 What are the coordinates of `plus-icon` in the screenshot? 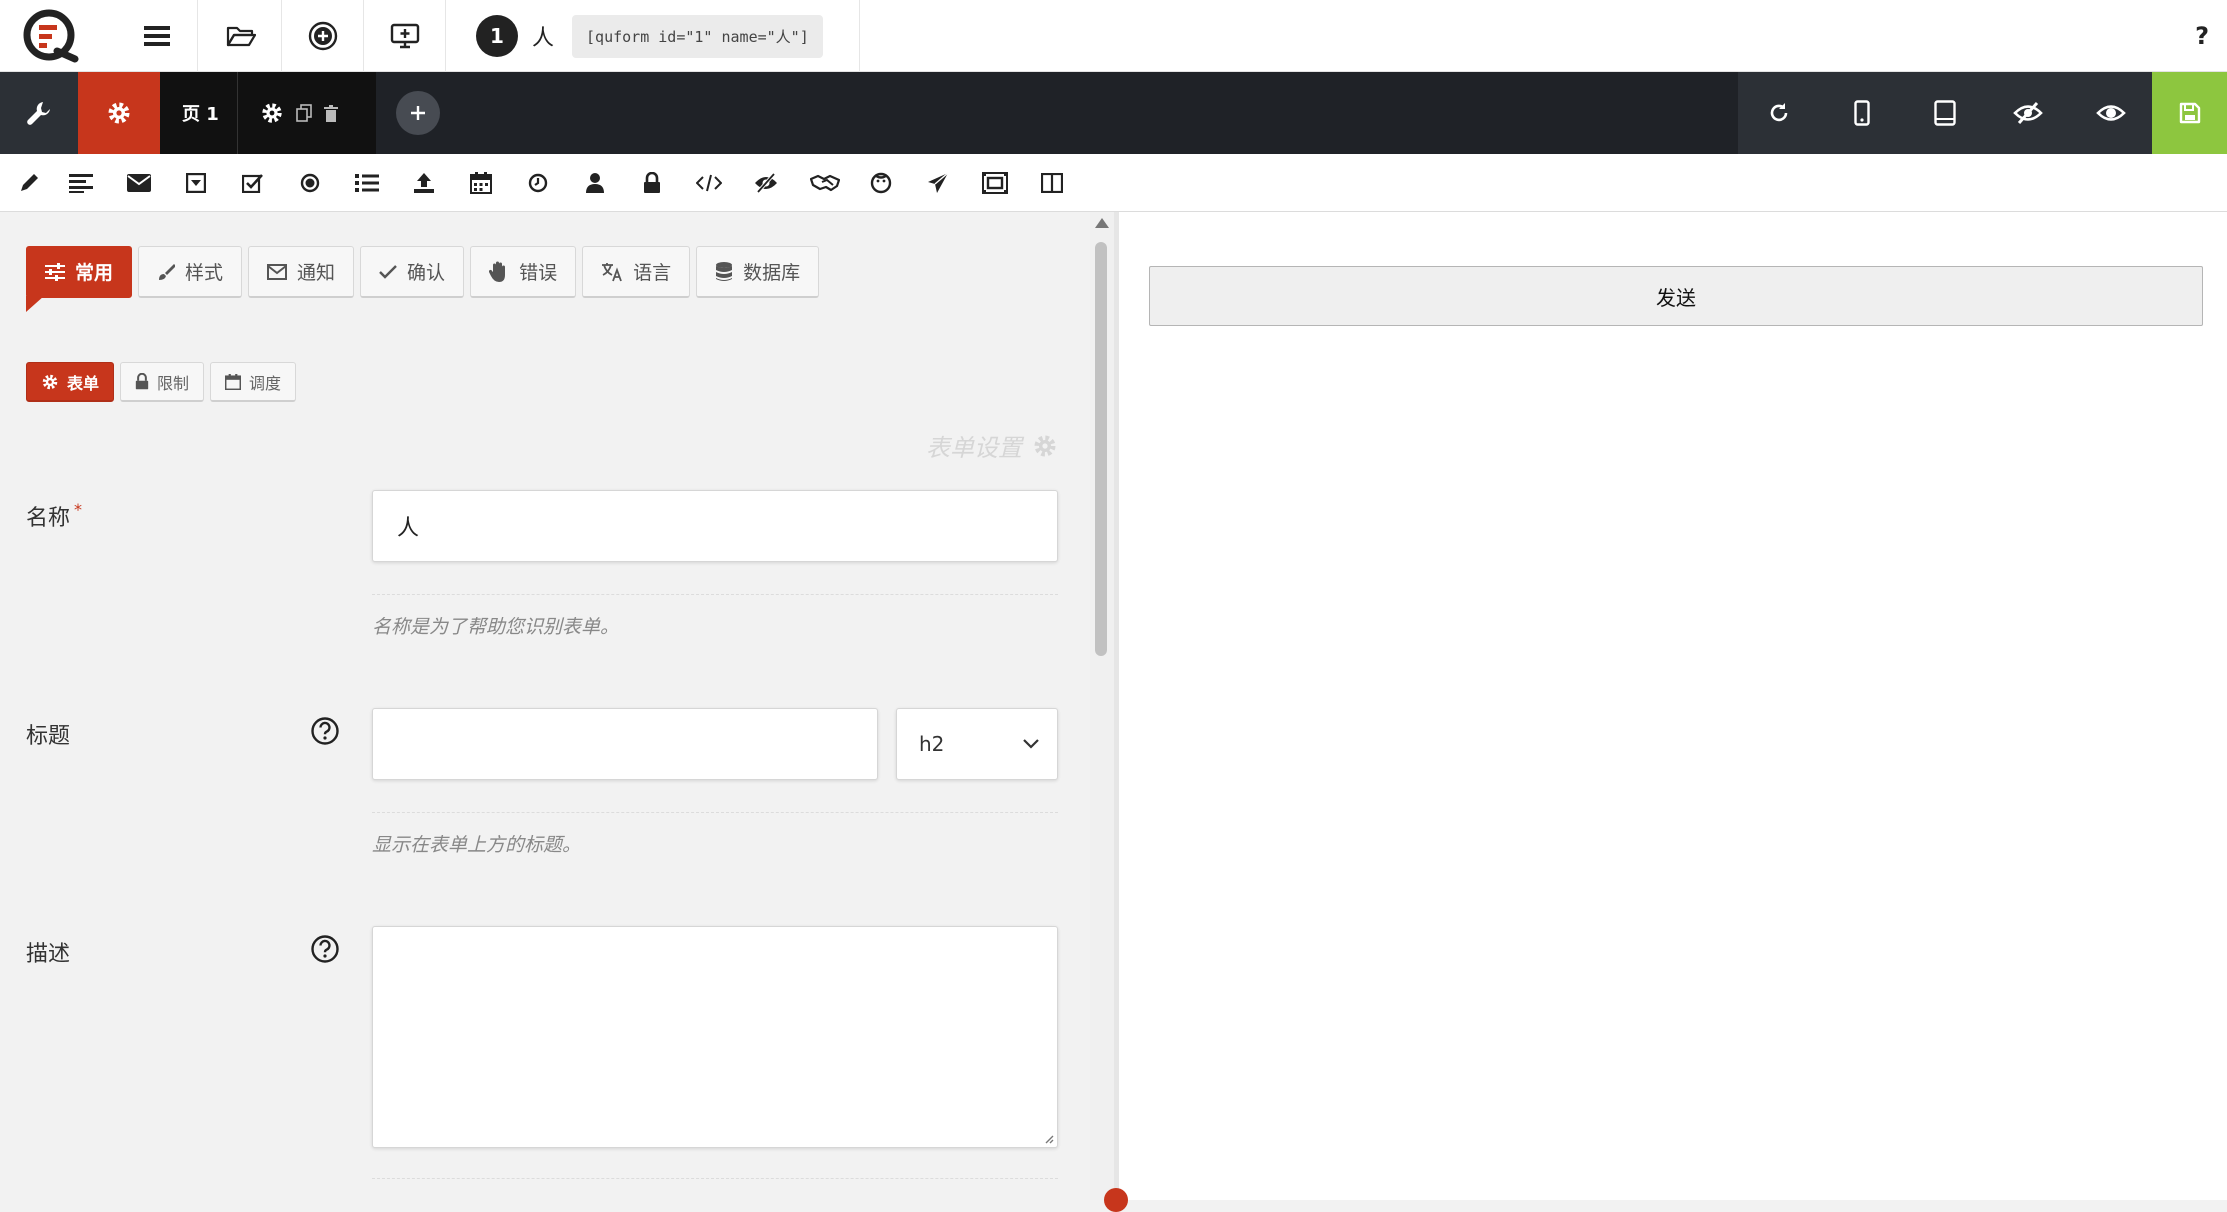 It's located at (418, 113).